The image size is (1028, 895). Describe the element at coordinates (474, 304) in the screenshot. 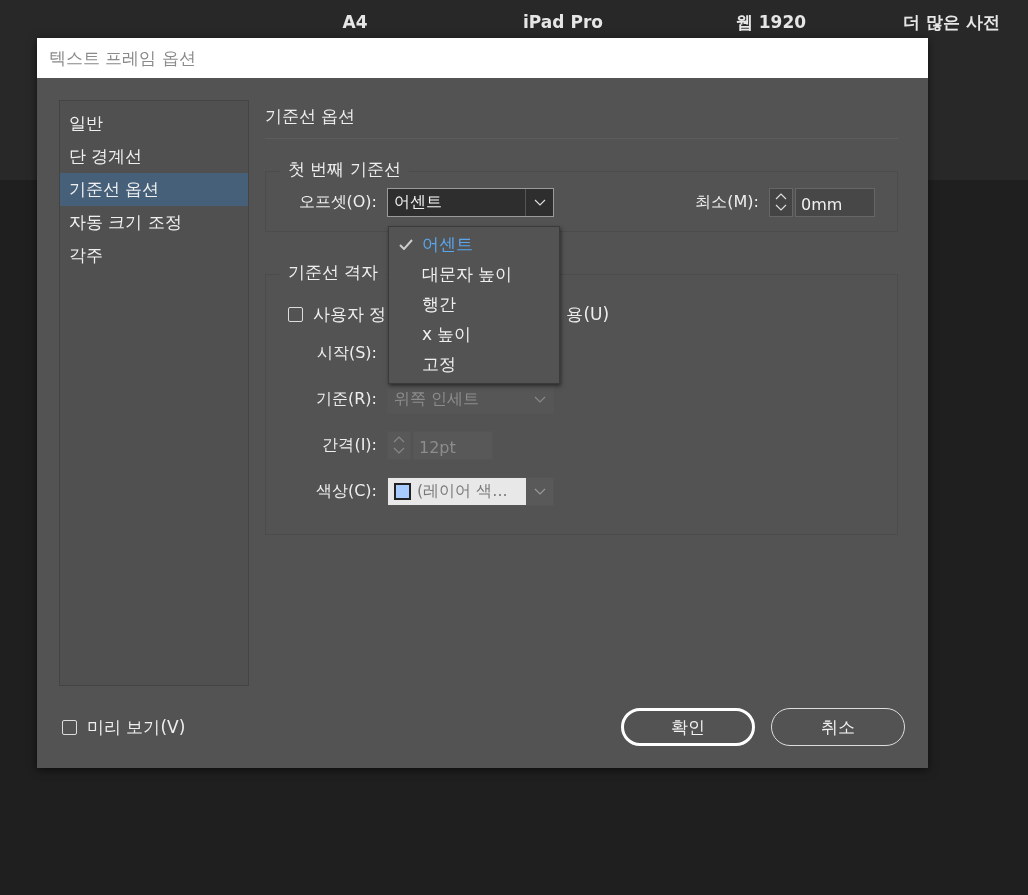

I see `menu-item: 행간` at that location.